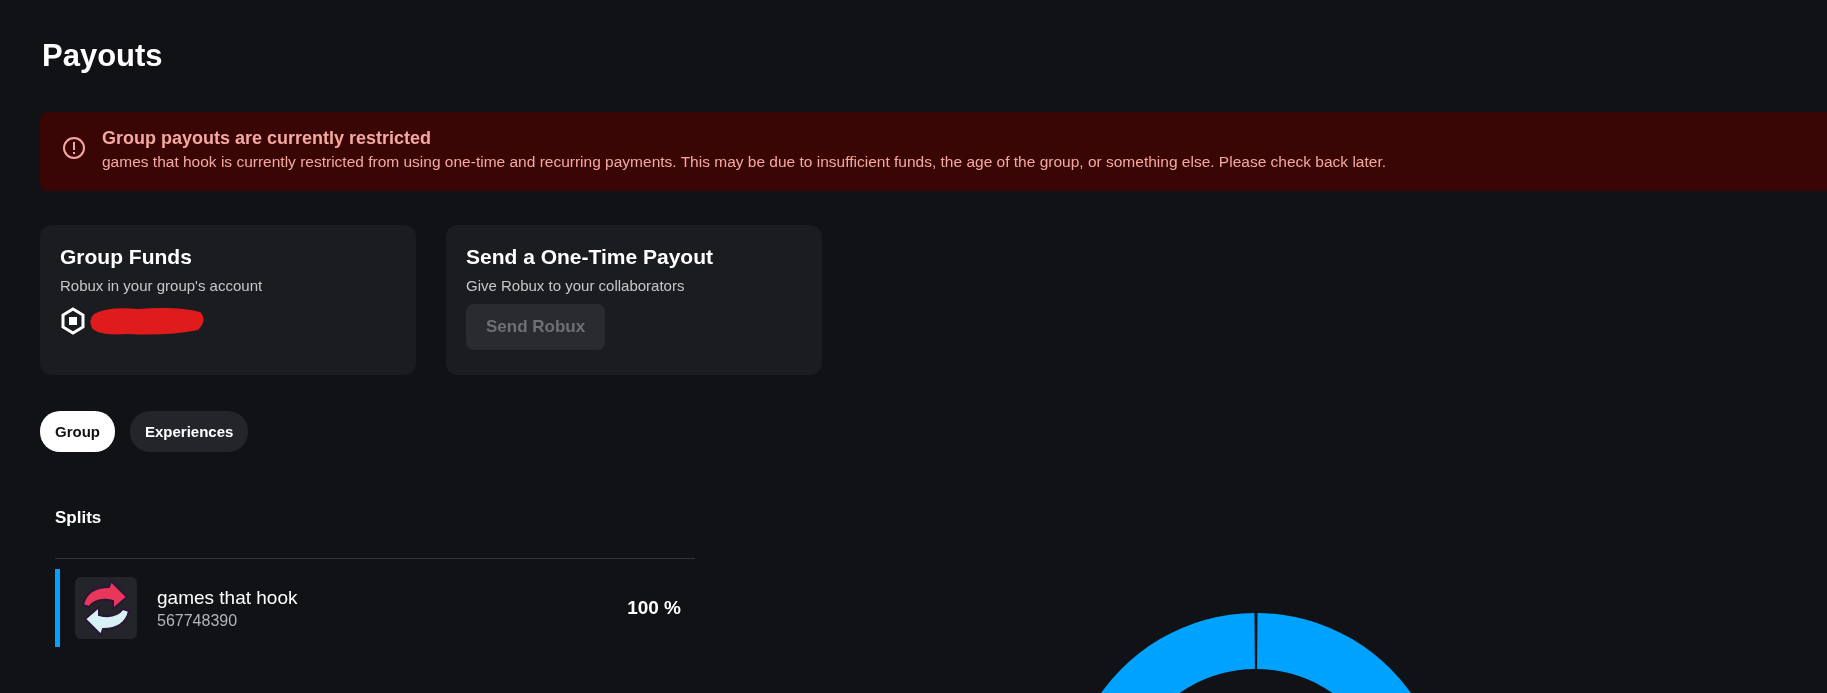 The width and height of the screenshot is (1827, 693). I want to click on alert-message: games that hook is currently restricted from using one-time and recurring payments. This may be due to insufficient funds, the age of the group, or something else. Please check back later., so click(744, 162).